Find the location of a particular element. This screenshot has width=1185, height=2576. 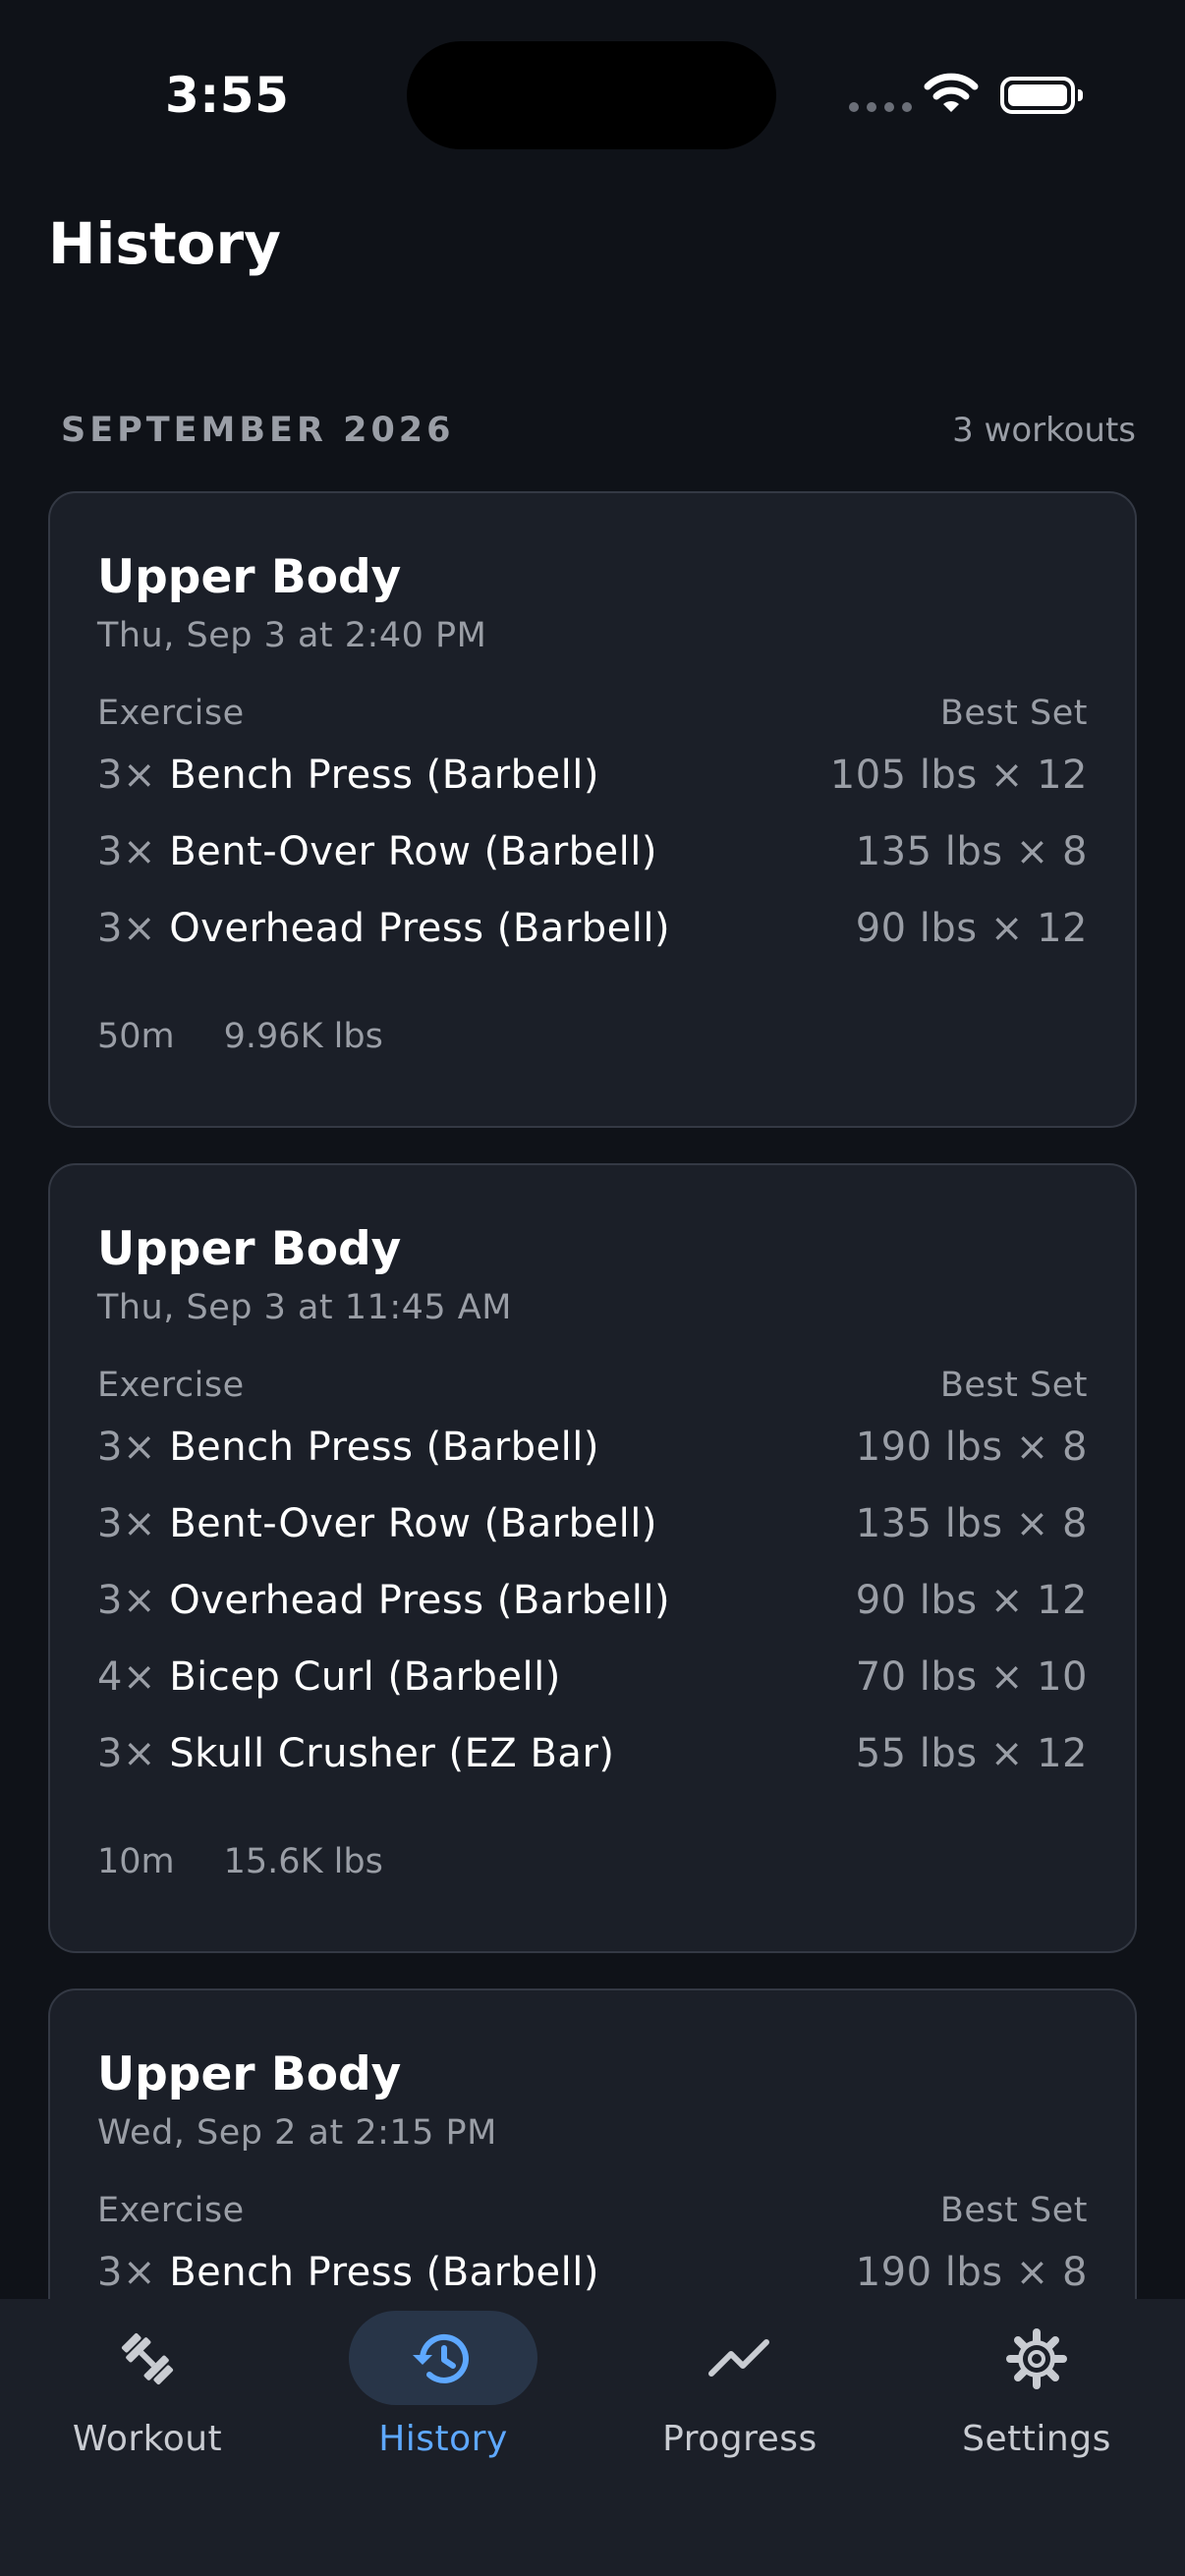

exercise-row: 3× Bench Press (Barbell) 190 lbs × 8 is located at coordinates (592, 1447).